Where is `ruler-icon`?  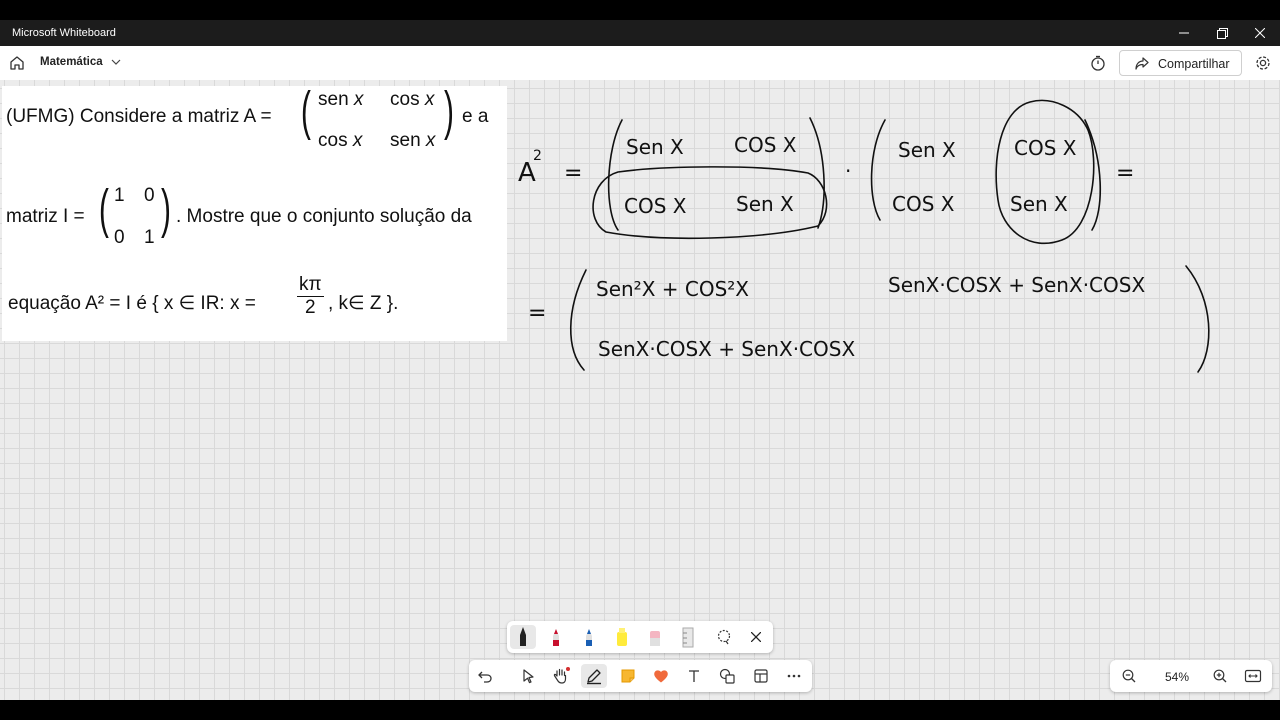 ruler-icon is located at coordinates (688, 637).